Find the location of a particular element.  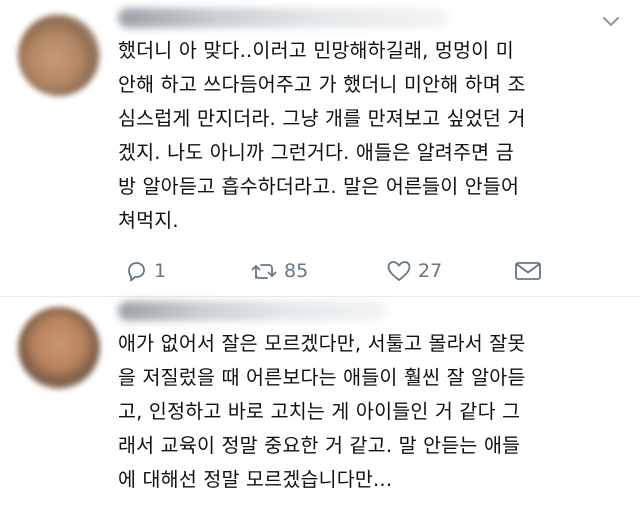

tweet-actions: 1 85 27 is located at coordinates (338, 271).